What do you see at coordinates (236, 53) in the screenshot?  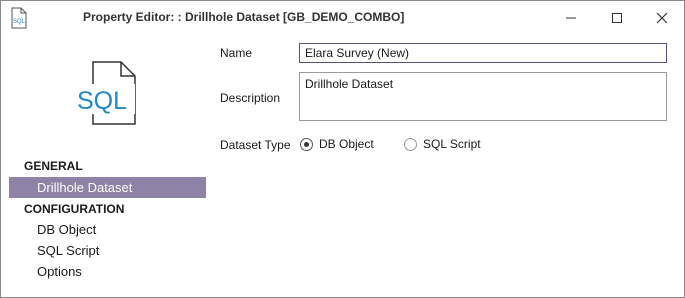 I see `name-label: Name` at bounding box center [236, 53].